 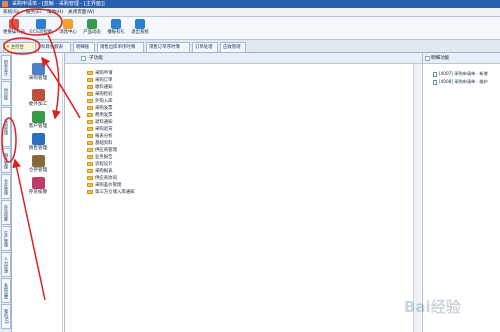 What do you see at coordinates (100, 94) in the screenshot?
I see `list-item: 采购检验` at bounding box center [100, 94].